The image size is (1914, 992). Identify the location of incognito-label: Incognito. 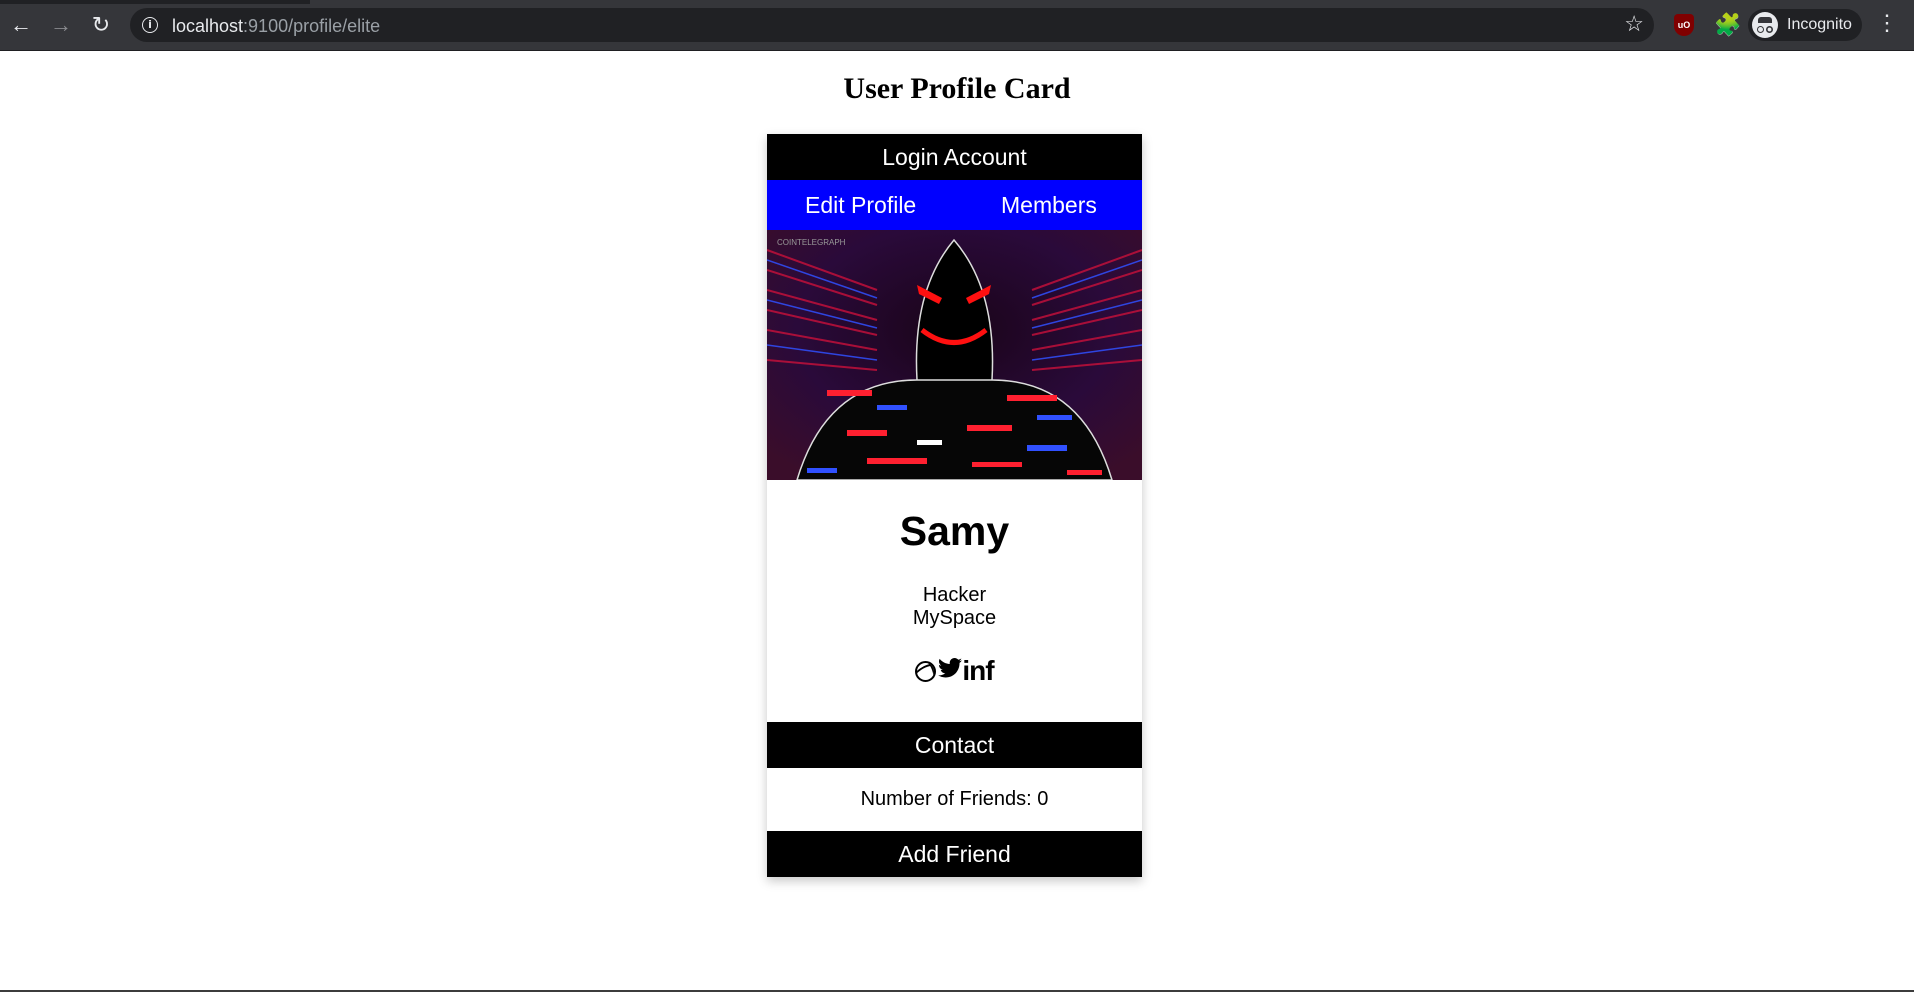
(1819, 24).